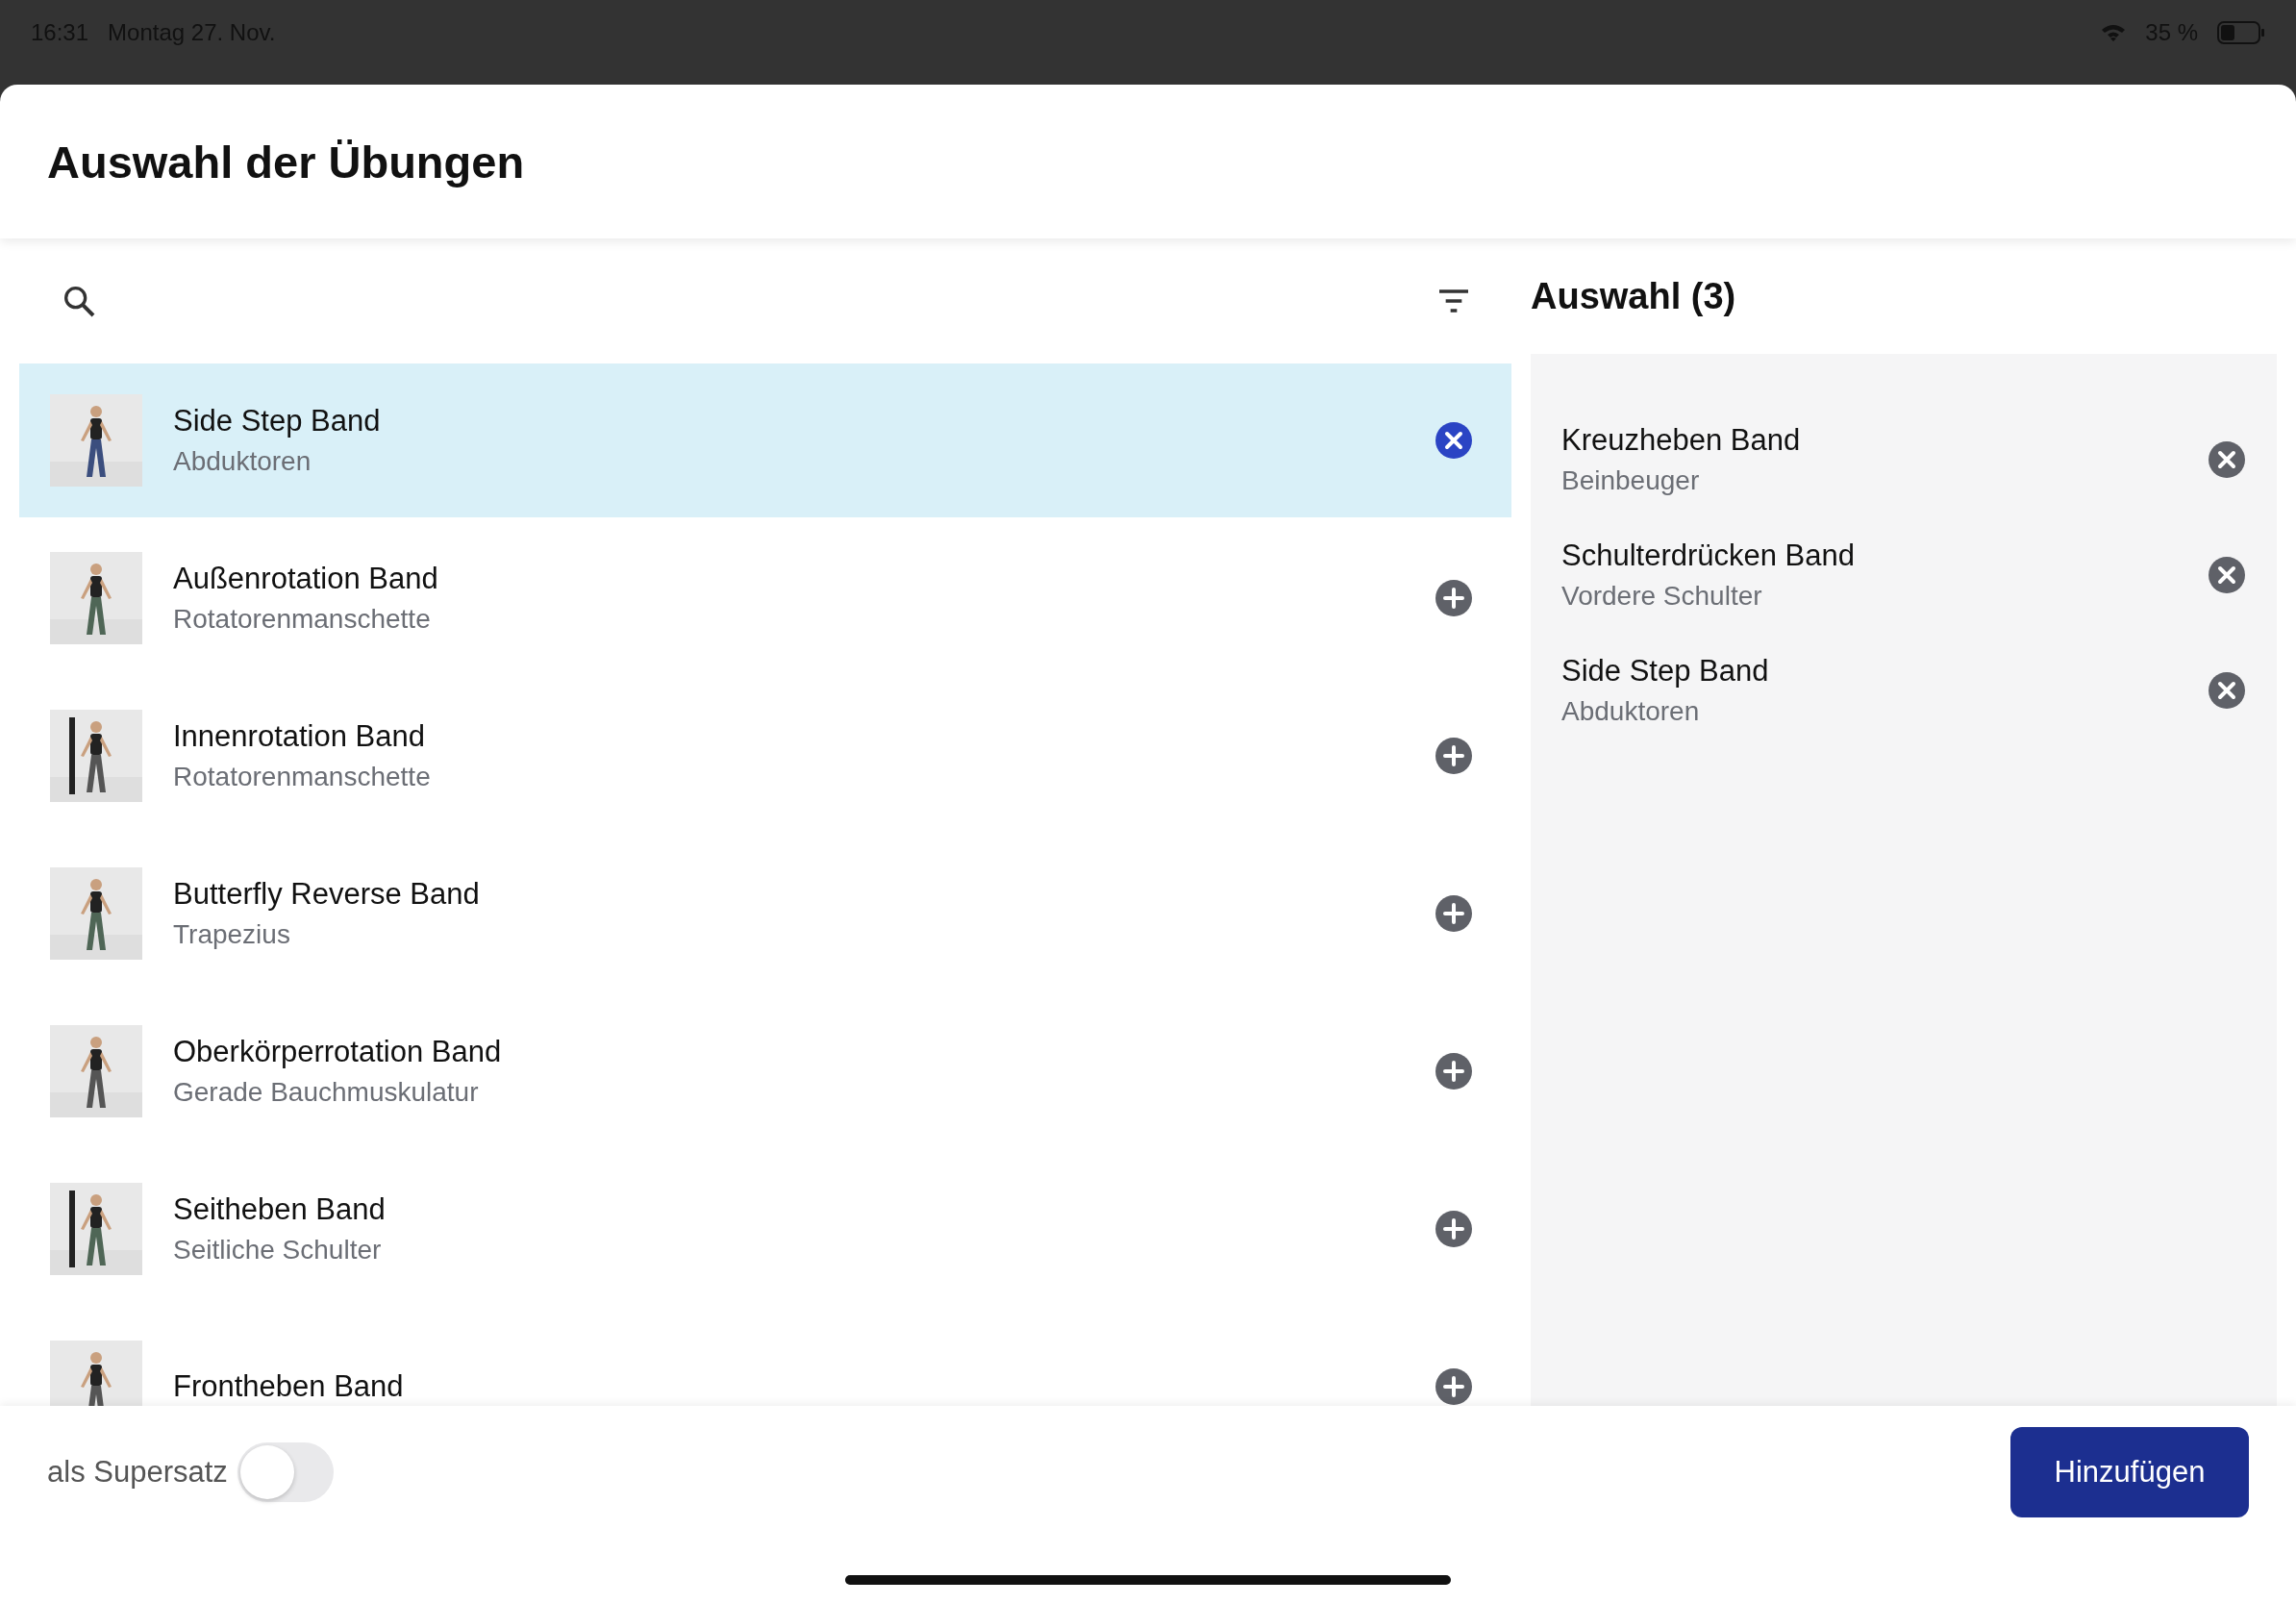  I want to click on selected-exercise-muscle: Abduktoren, so click(1631, 711).